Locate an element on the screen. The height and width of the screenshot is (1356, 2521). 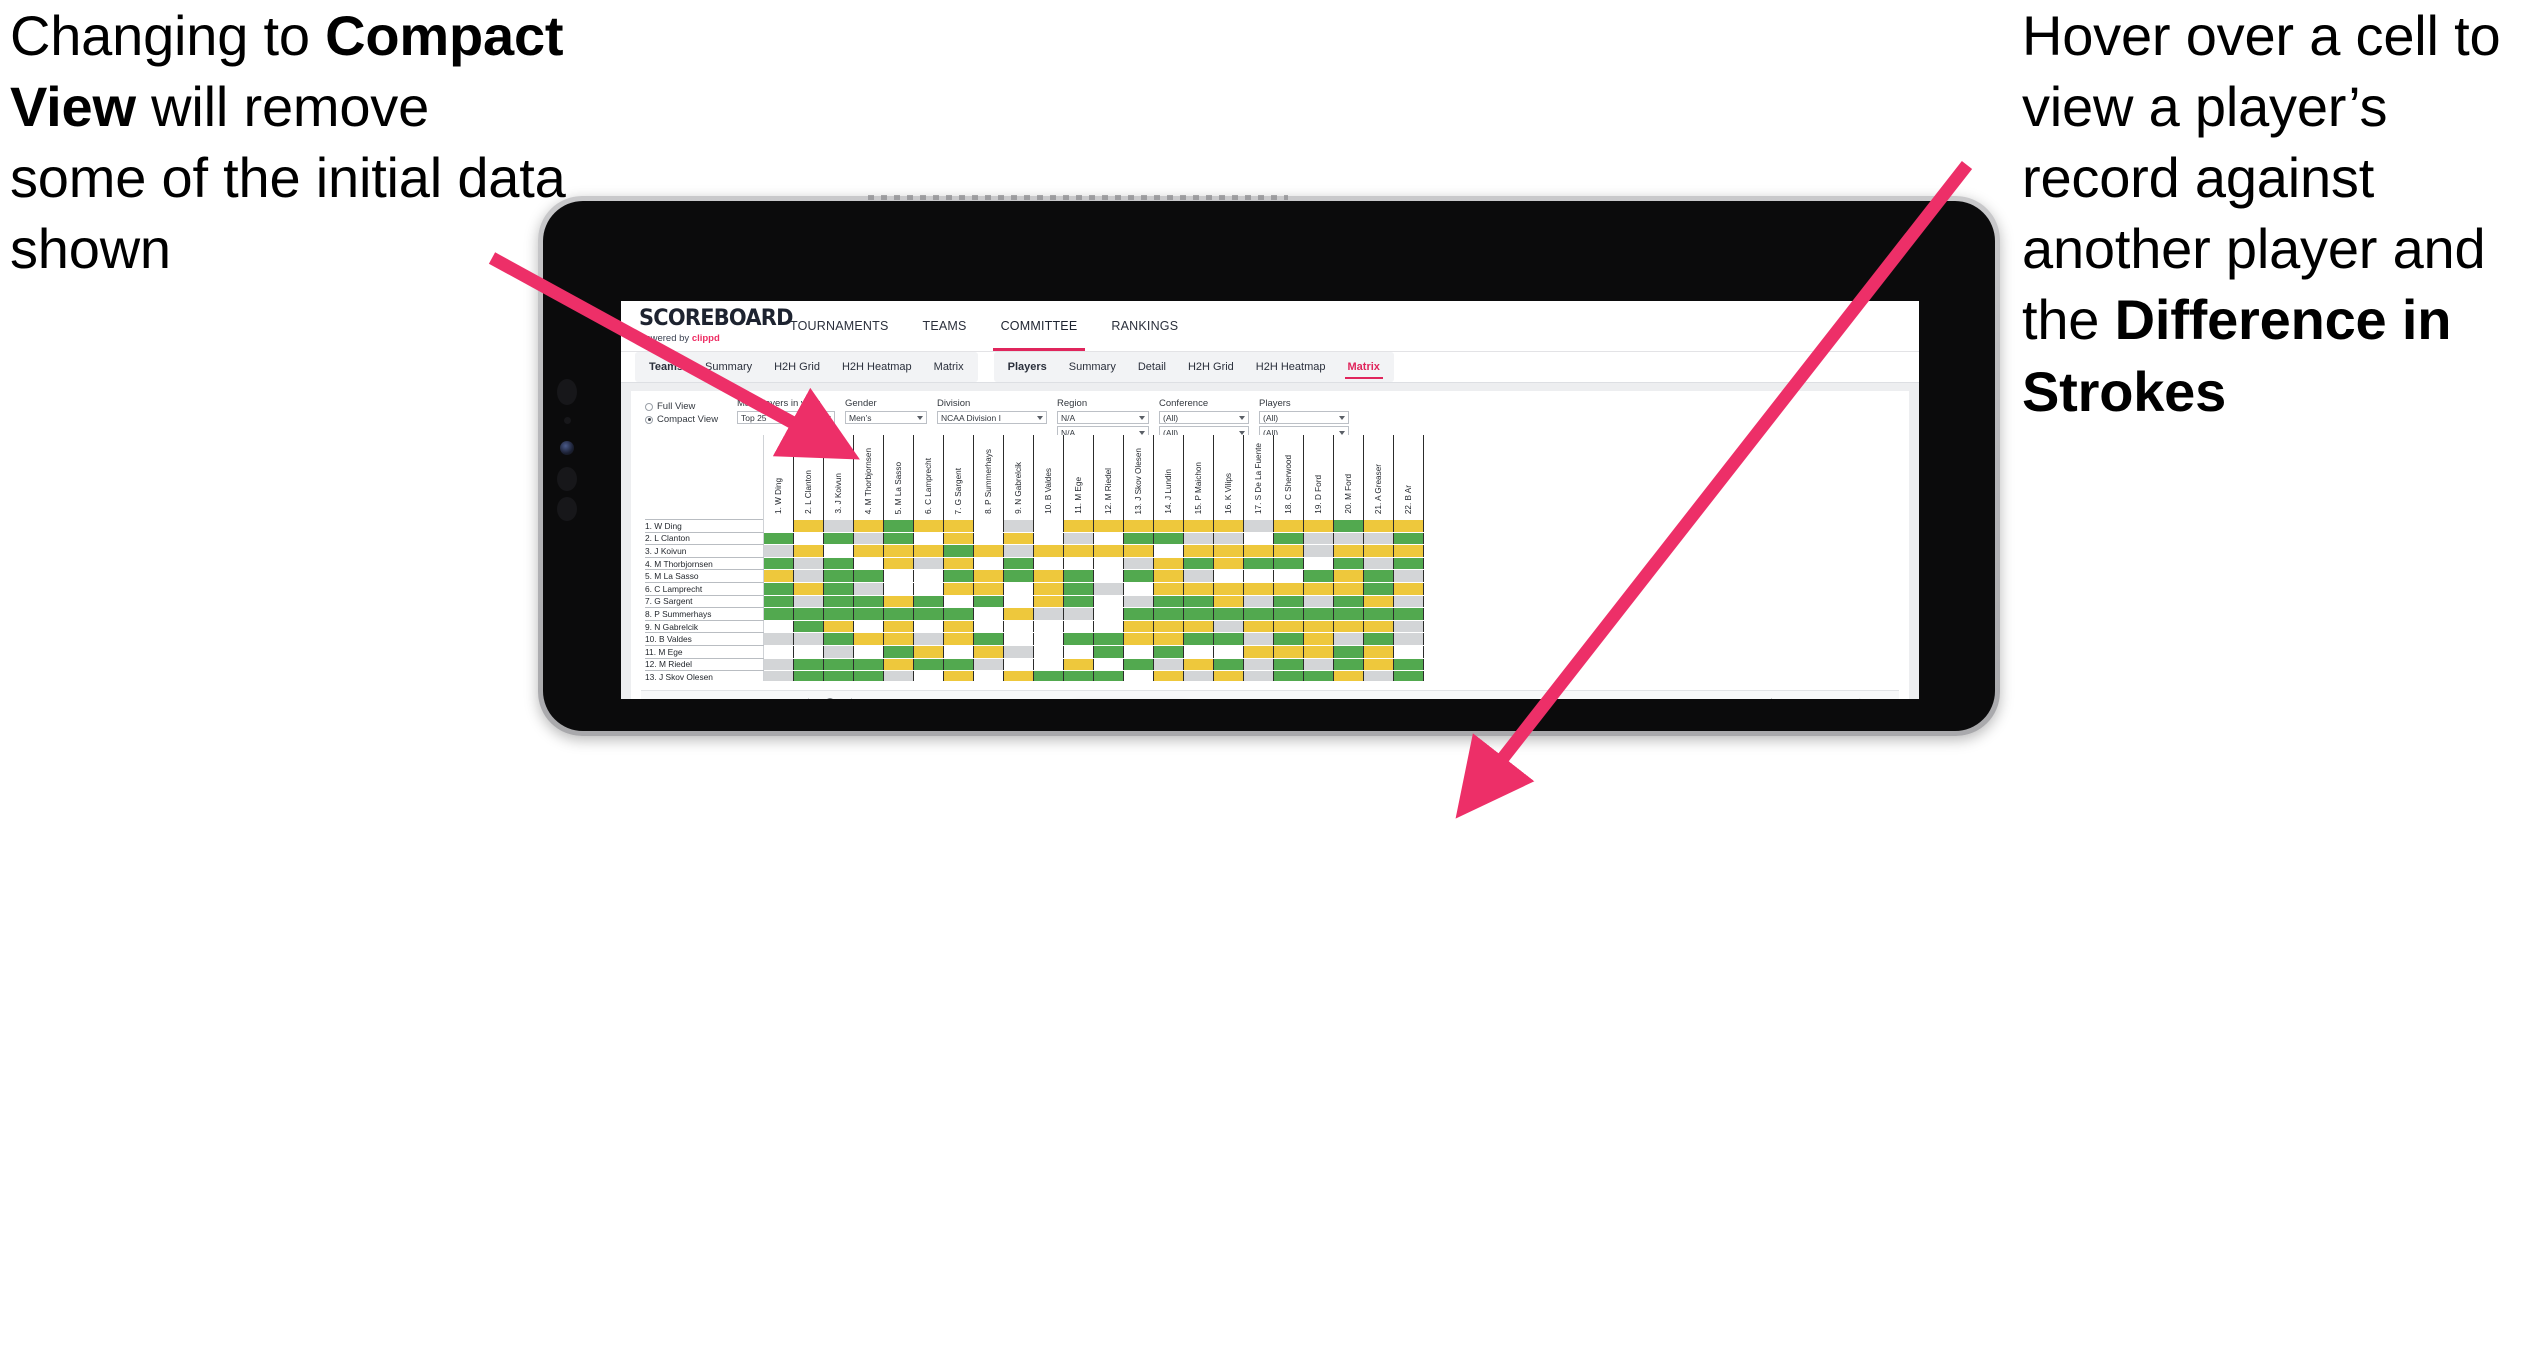
matrix-column-header: 4. M Thorbjornsen is located at coordinates (868, 477).